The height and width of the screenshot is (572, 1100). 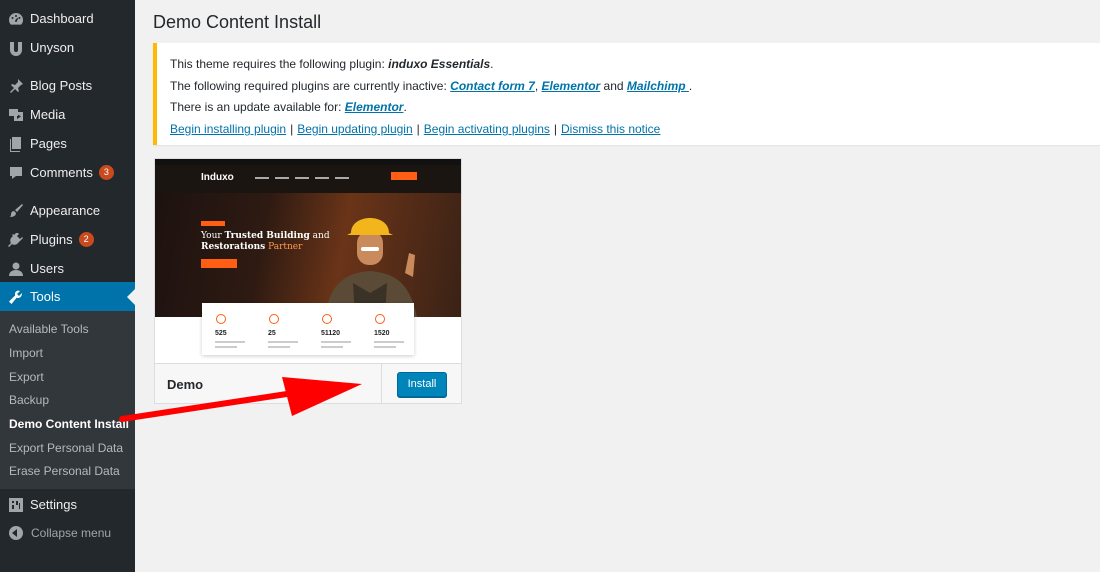 I want to click on sidebar-item-tools: Tools, so click(x=67, y=296).